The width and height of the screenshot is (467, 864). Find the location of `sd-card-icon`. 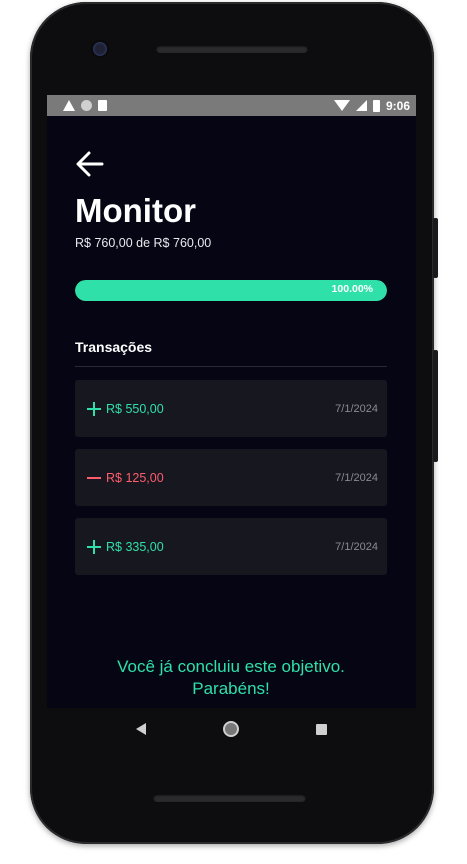

sd-card-icon is located at coordinates (102, 105).